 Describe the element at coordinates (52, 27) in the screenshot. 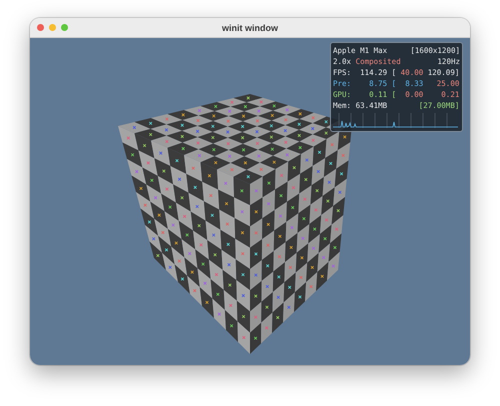

I see `minimize-button` at that location.